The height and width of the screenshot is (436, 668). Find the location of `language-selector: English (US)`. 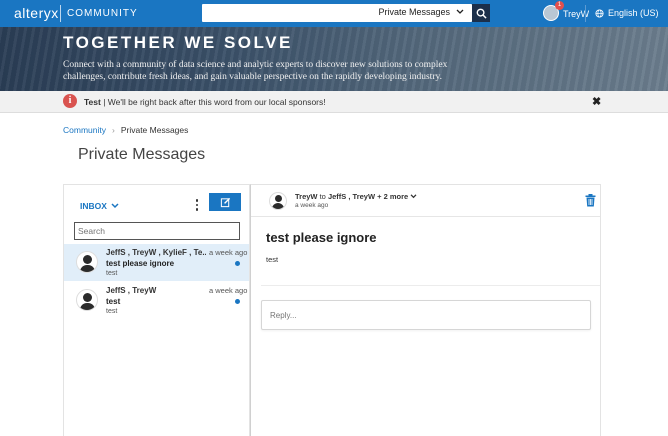

language-selector: English (US) is located at coordinates (627, 13).